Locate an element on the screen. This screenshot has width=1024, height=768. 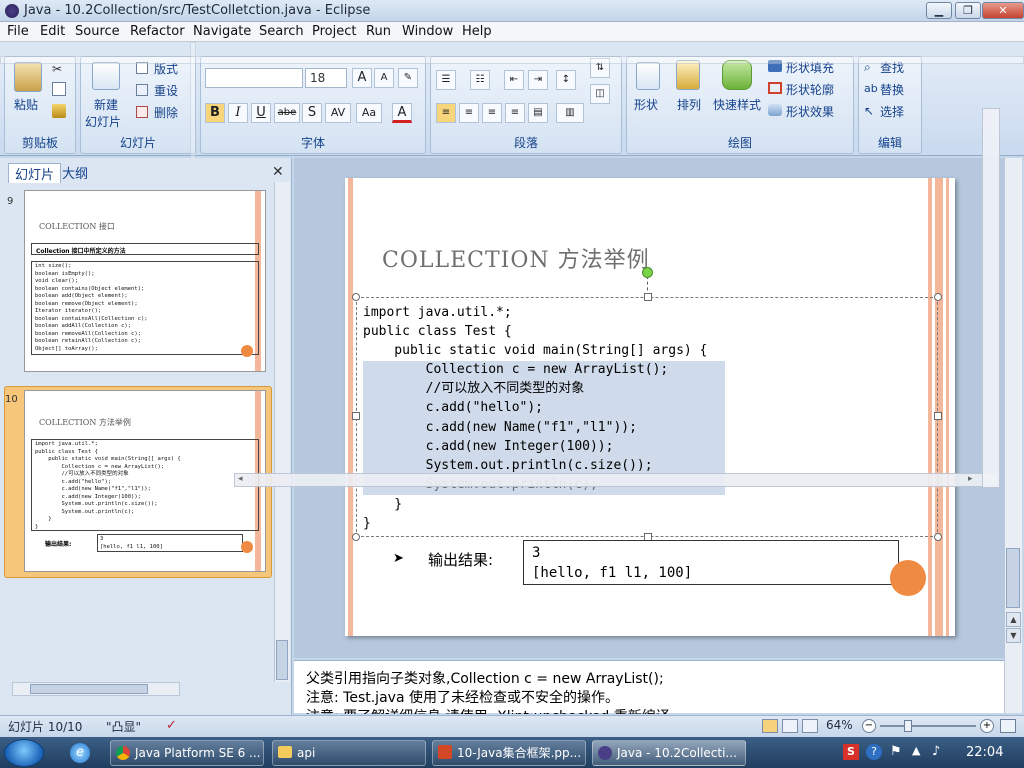
close-button: ✕ is located at coordinates (1003, 10).